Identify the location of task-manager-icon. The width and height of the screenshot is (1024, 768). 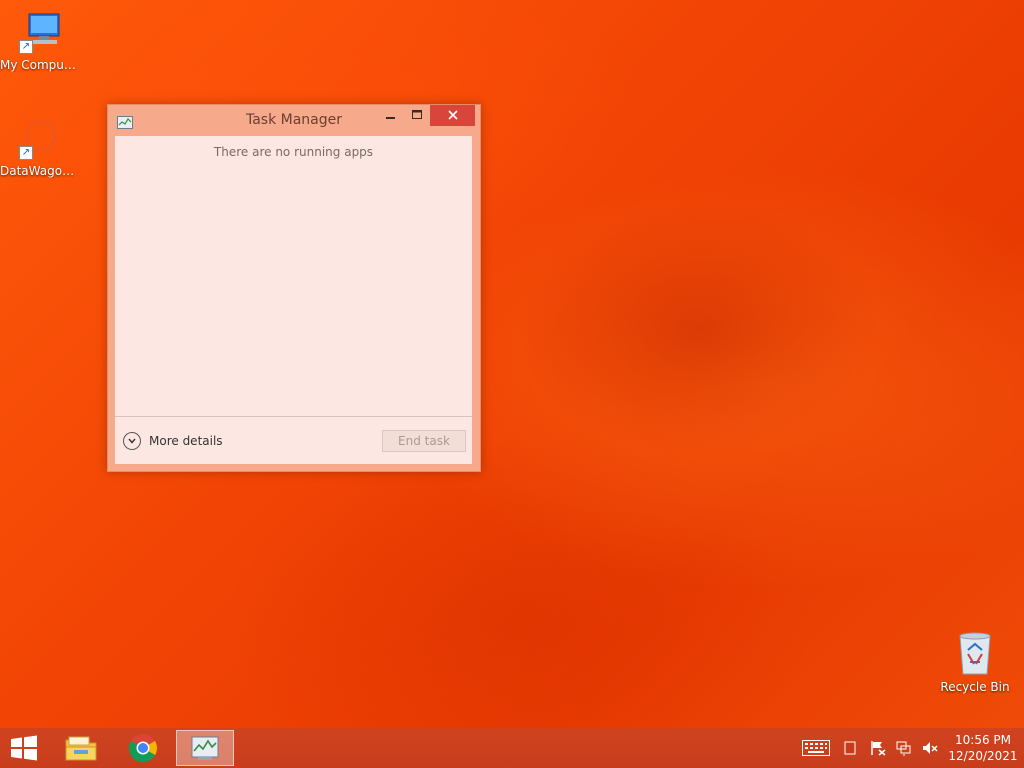
(205, 748).